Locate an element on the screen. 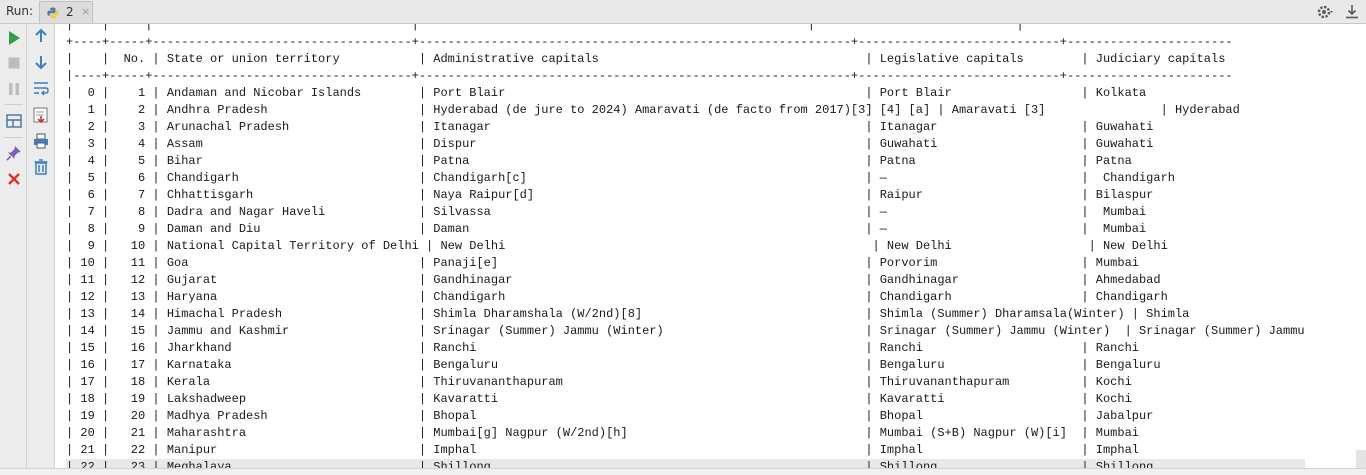 The image size is (1366, 475). up-arrow-icon is located at coordinates (41, 36).